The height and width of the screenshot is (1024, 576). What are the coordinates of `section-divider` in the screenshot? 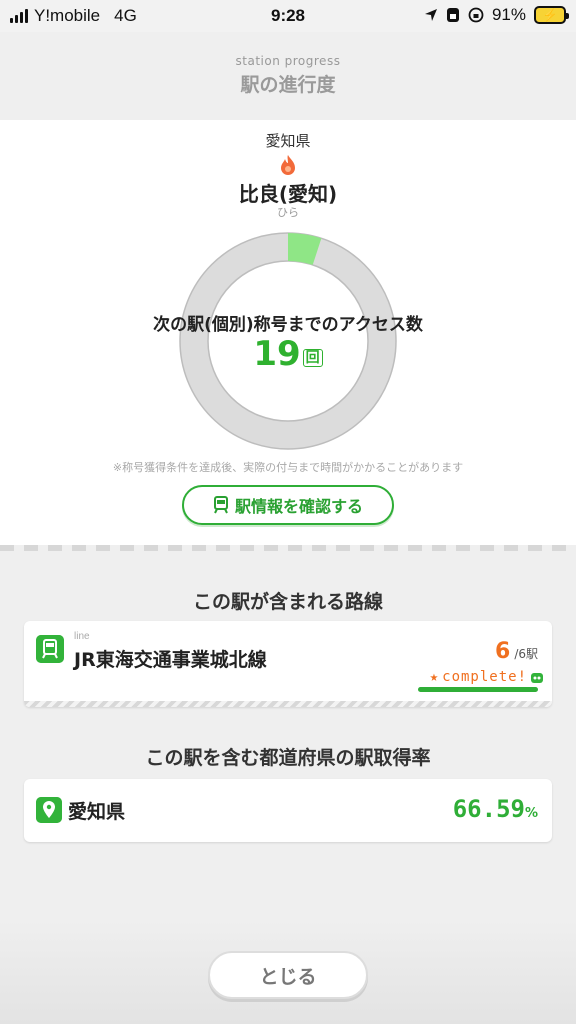 It's located at (288, 548).